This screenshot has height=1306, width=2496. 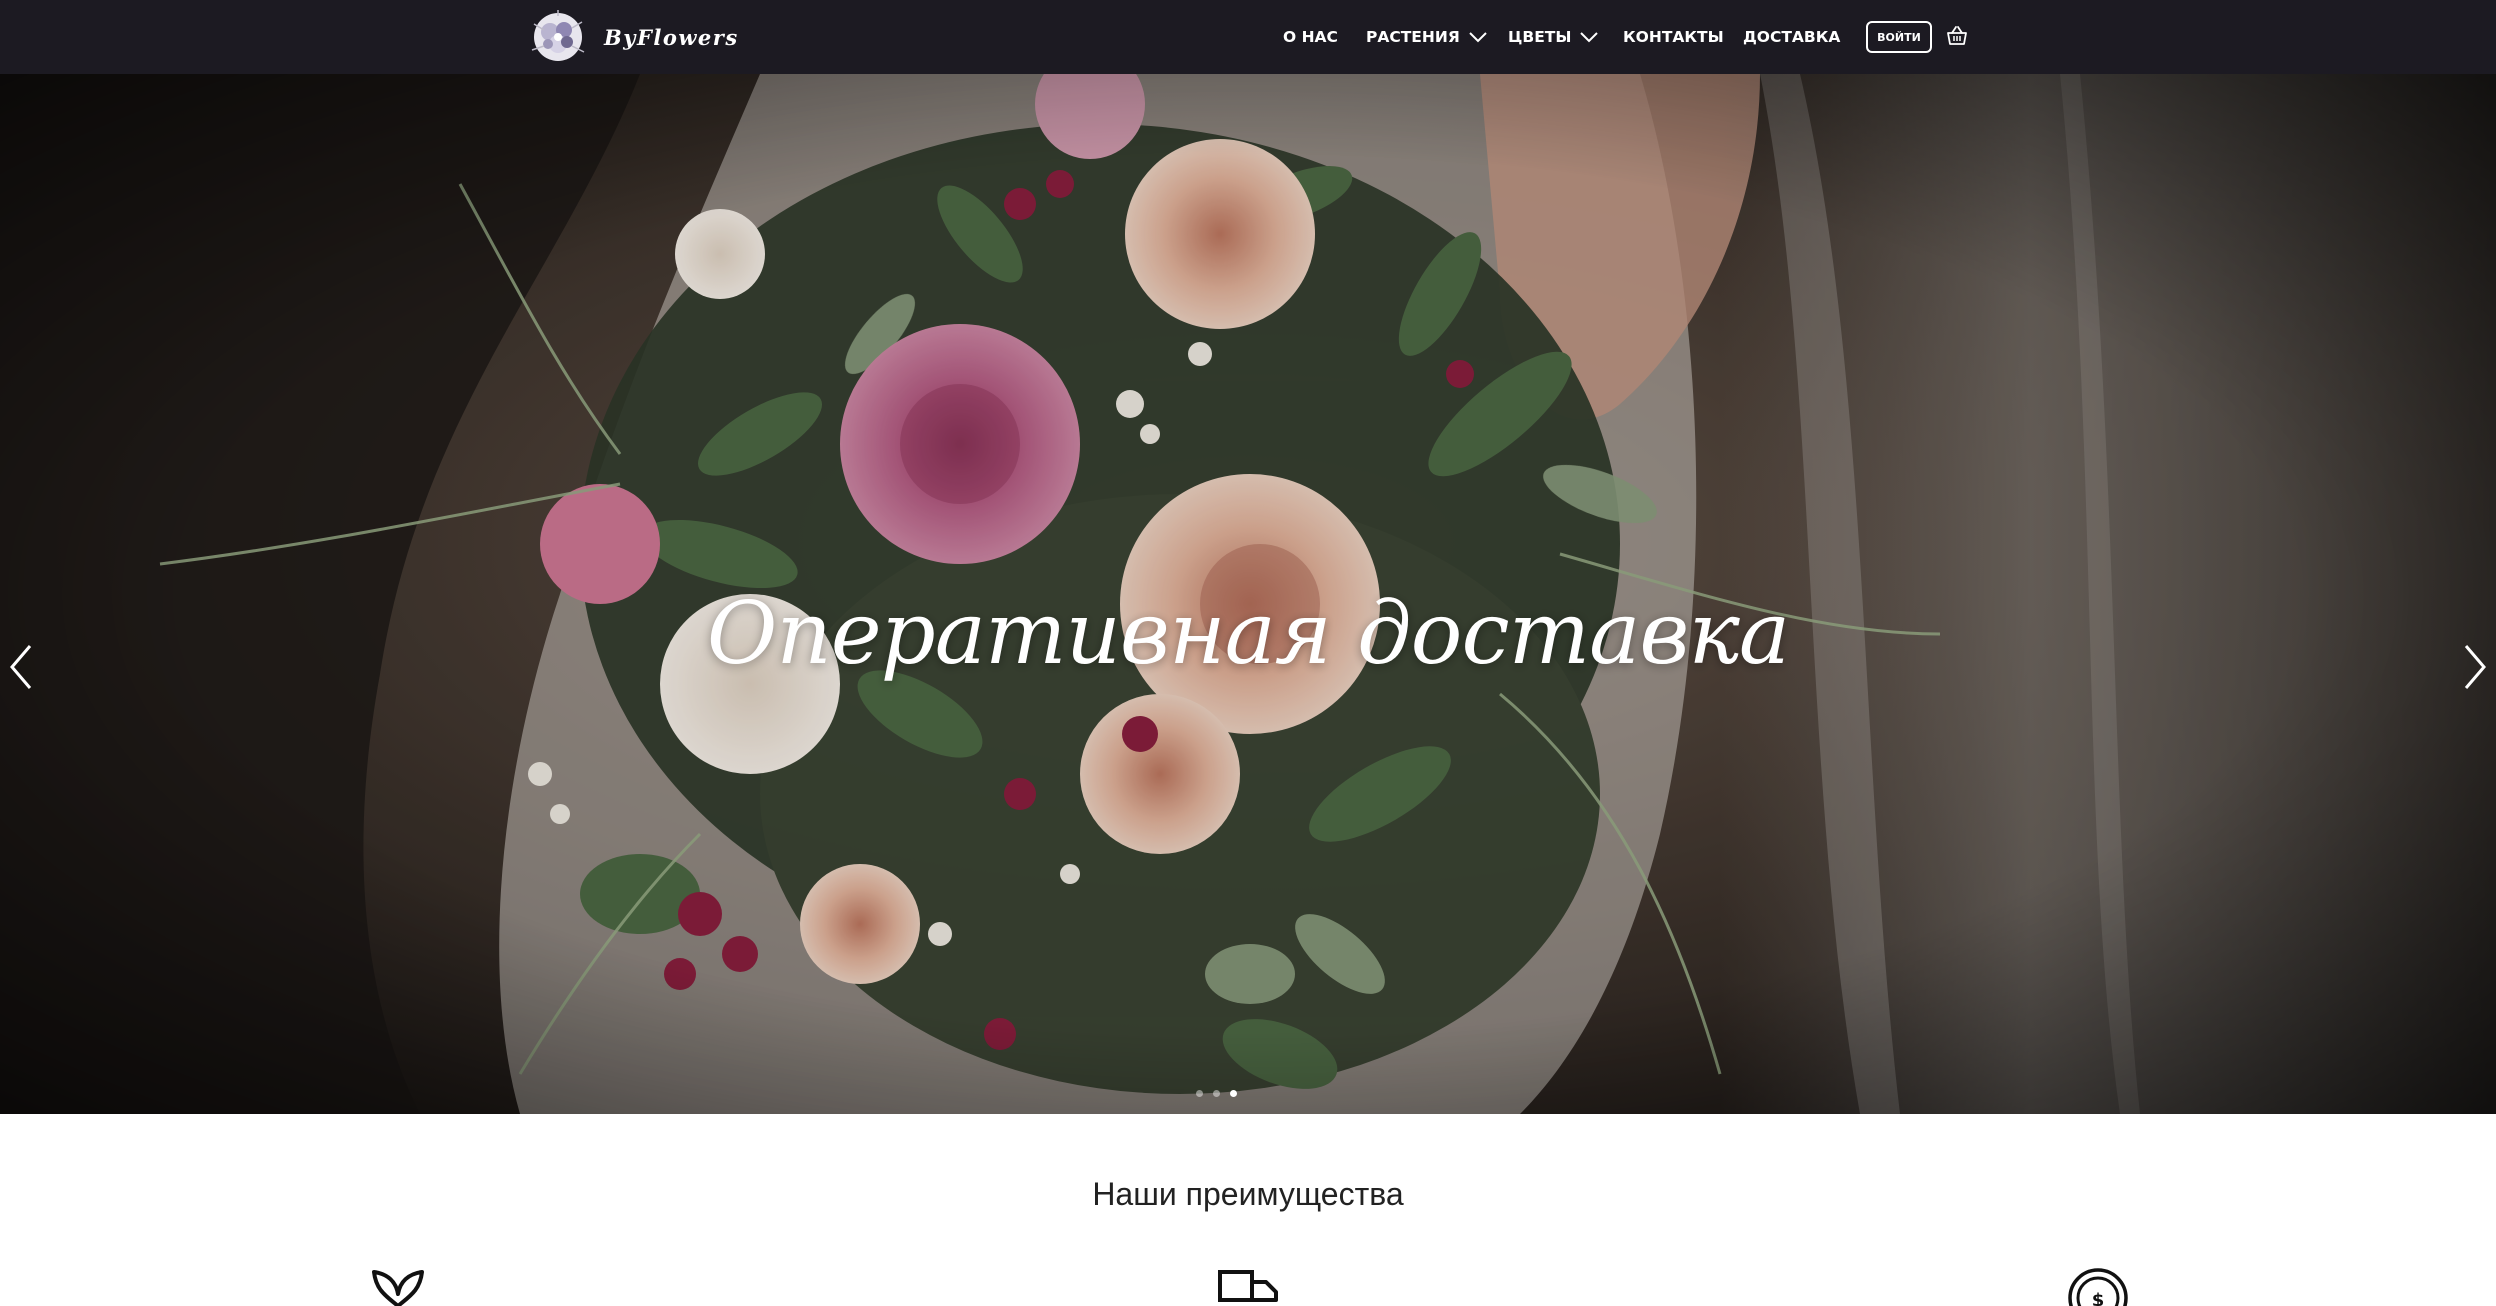 I want to click on brand-logo: ByFlowers, so click(x=629, y=37).